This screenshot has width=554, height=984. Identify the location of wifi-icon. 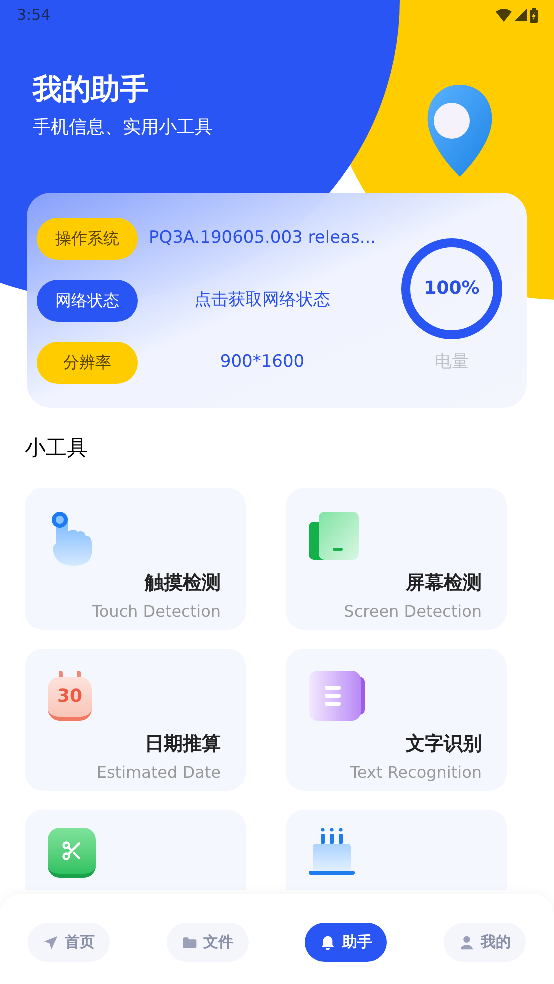
(504, 15).